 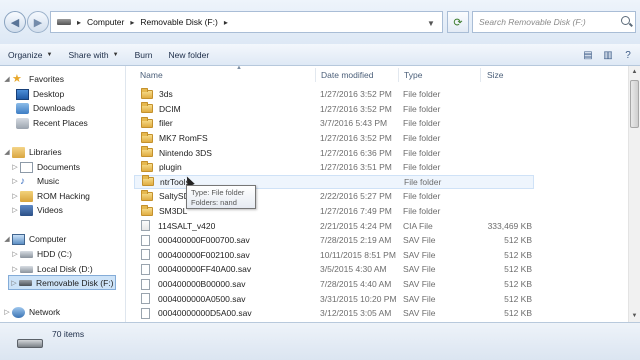 I want to click on organize-button: Organize ▼, so click(x=30, y=55).